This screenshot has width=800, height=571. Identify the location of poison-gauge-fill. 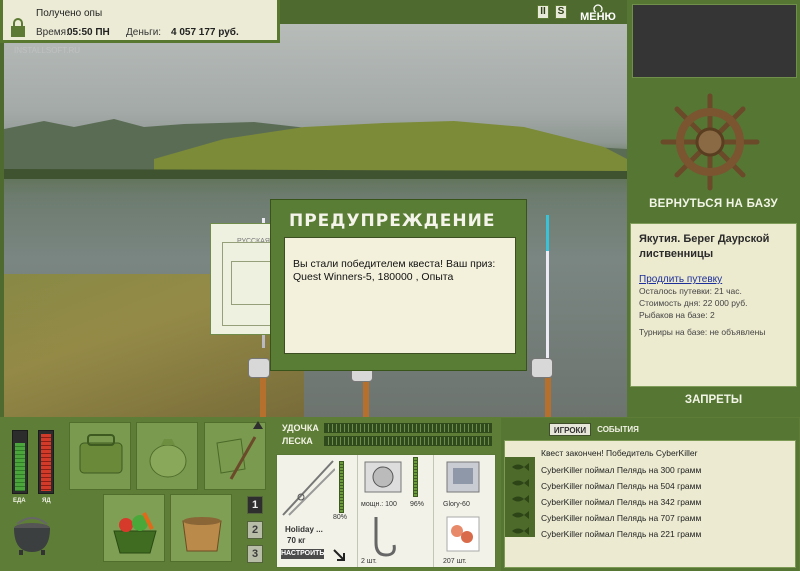
(46, 462).